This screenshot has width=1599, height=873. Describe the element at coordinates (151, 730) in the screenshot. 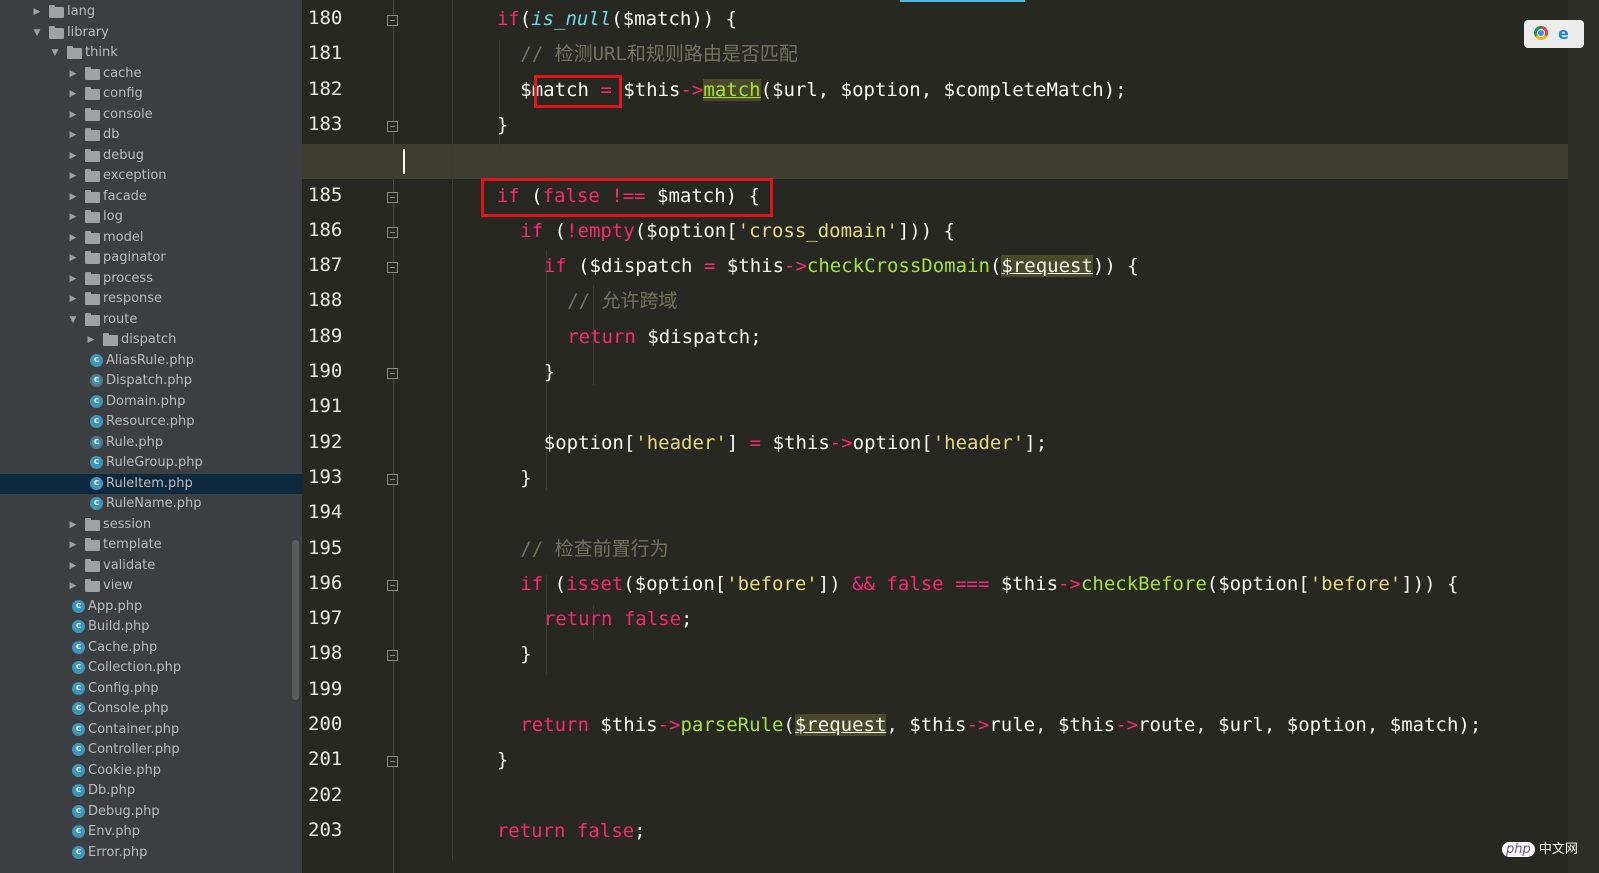

I see `tree-item-container-php: c Container.php` at that location.